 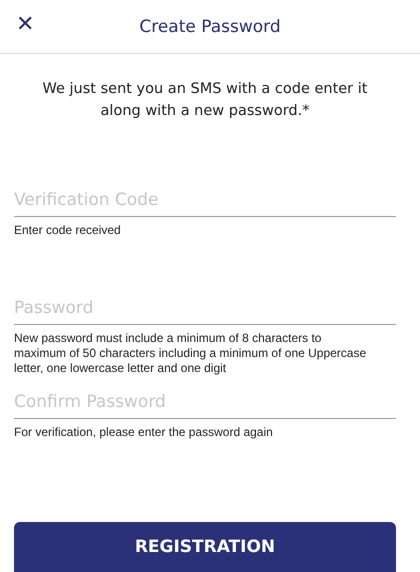 I want to click on registration-button: REGISTRATION, so click(x=205, y=547).